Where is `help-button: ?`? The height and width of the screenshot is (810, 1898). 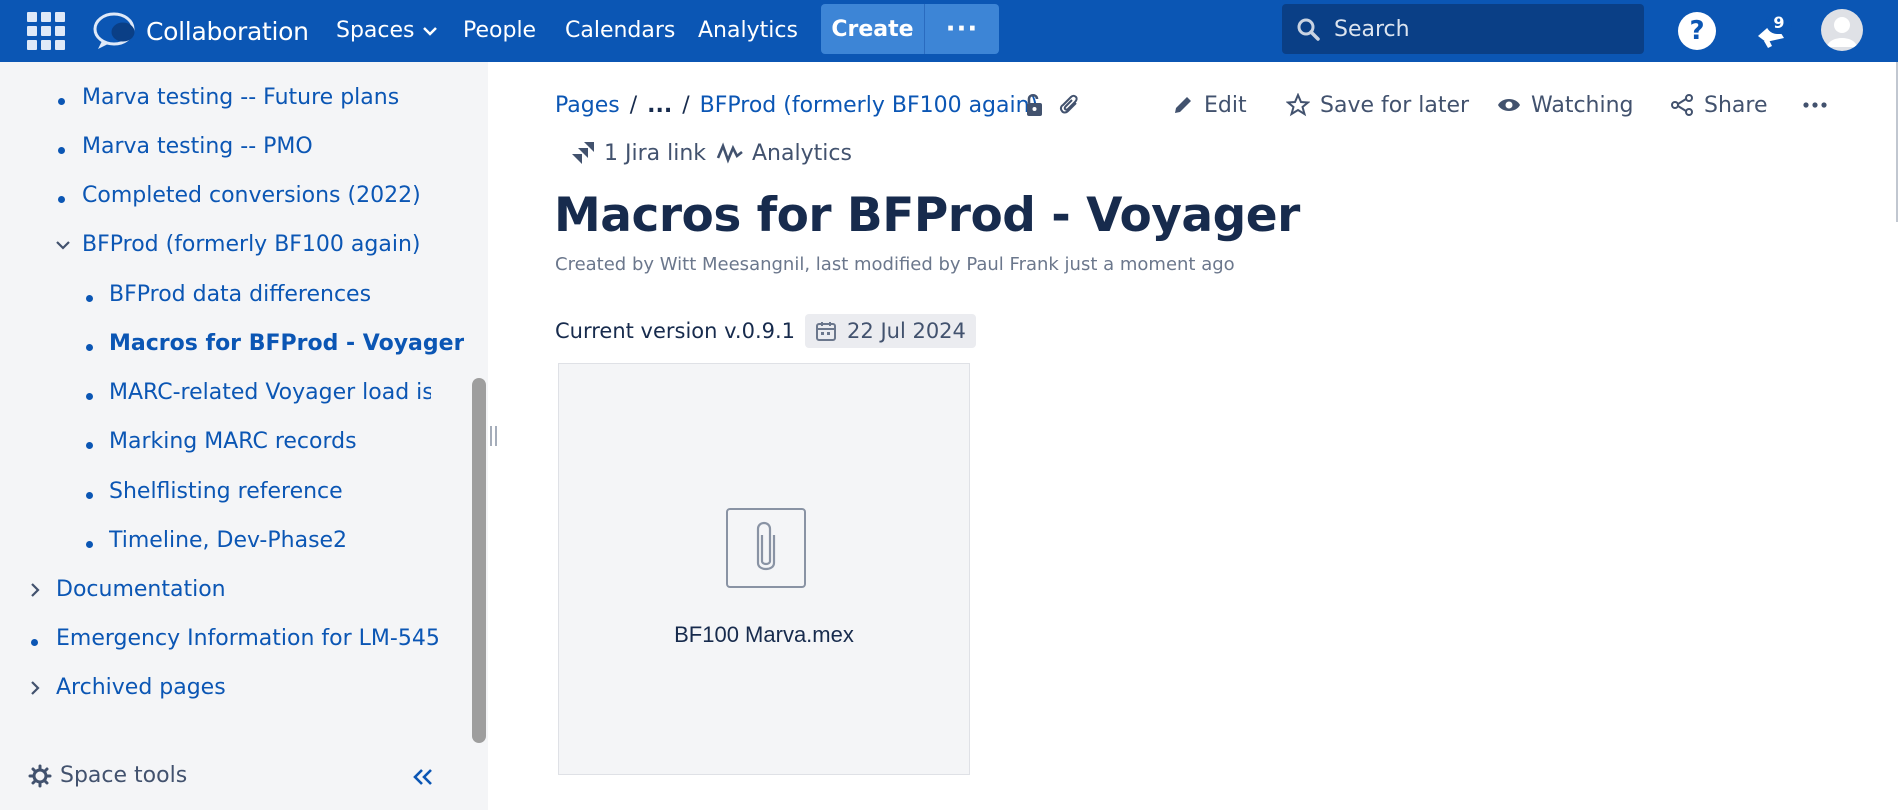 help-button: ? is located at coordinates (1697, 31).